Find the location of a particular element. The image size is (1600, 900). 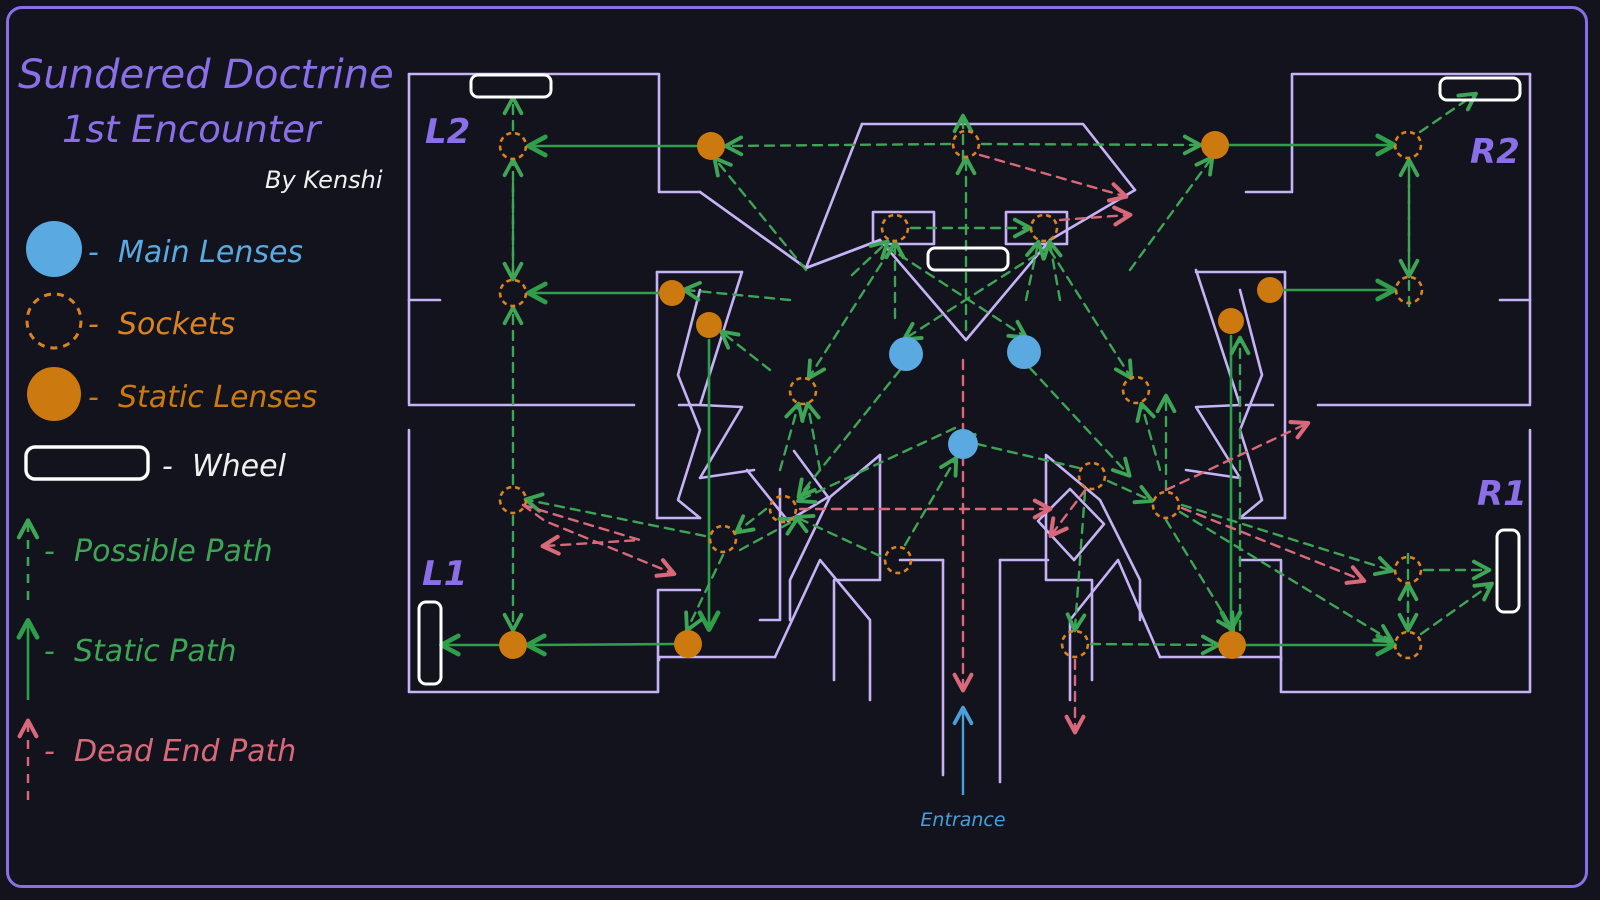

wall-right-diag-b is located at coordinates (1092, 215).